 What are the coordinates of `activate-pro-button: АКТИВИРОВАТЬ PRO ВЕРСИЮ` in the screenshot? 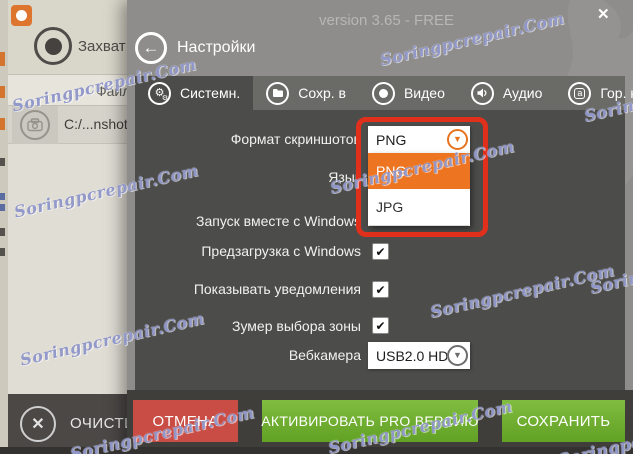 It's located at (369, 421).